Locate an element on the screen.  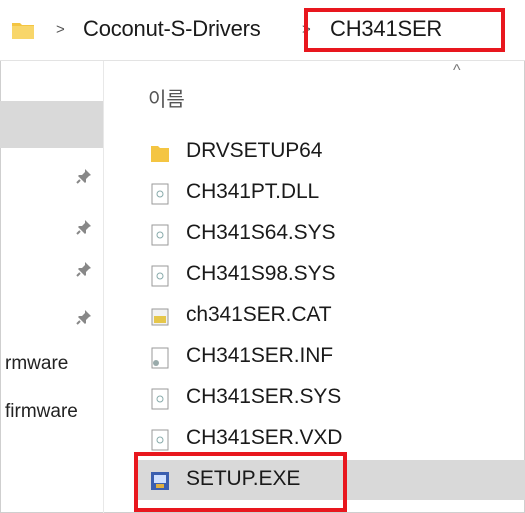
file-row-ch341ser-inf: CH341SER.INF is located at coordinates (329, 357).